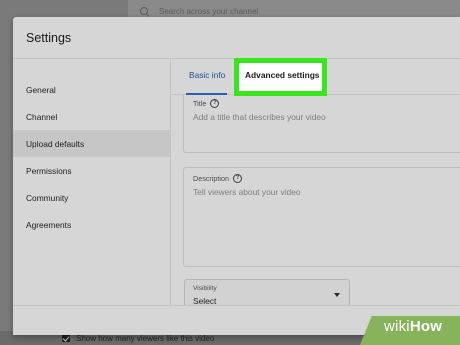 The image size is (460, 345). Describe the element at coordinates (337, 295) in the screenshot. I see `caret-down-icon` at that location.